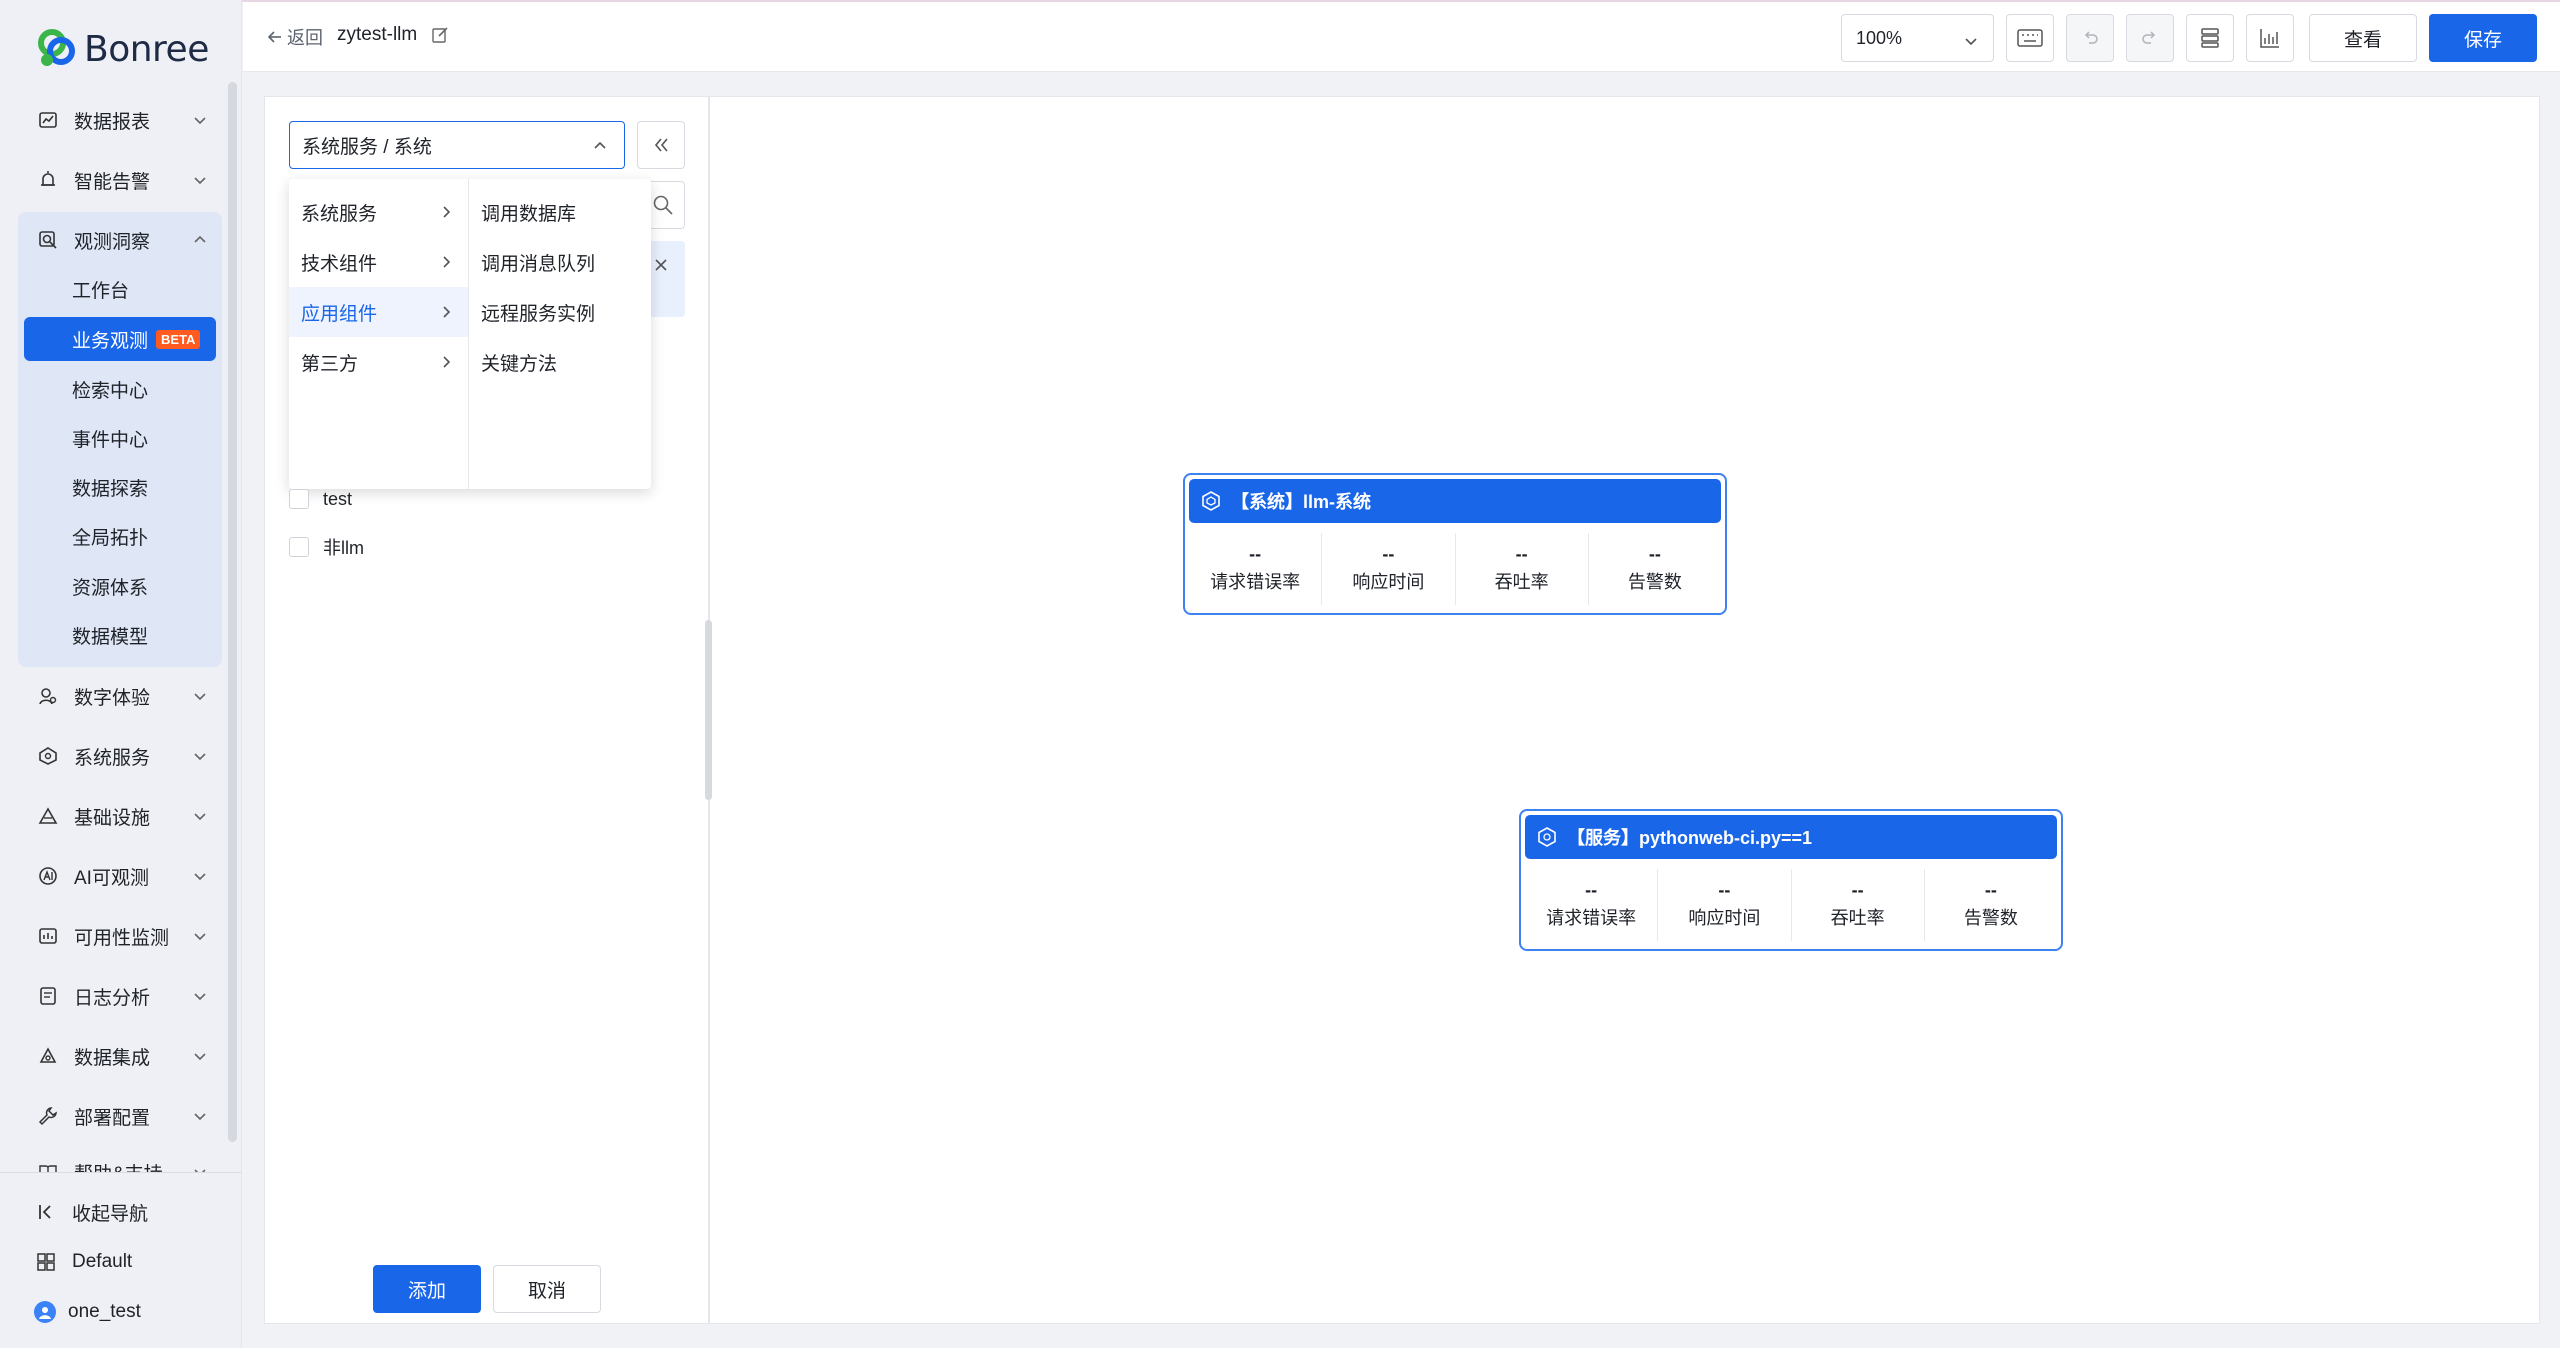 The image size is (2560, 1348). What do you see at coordinates (120, 120) in the screenshot?
I see `nav-item-reports: 数据报表` at bounding box center [120, 120].